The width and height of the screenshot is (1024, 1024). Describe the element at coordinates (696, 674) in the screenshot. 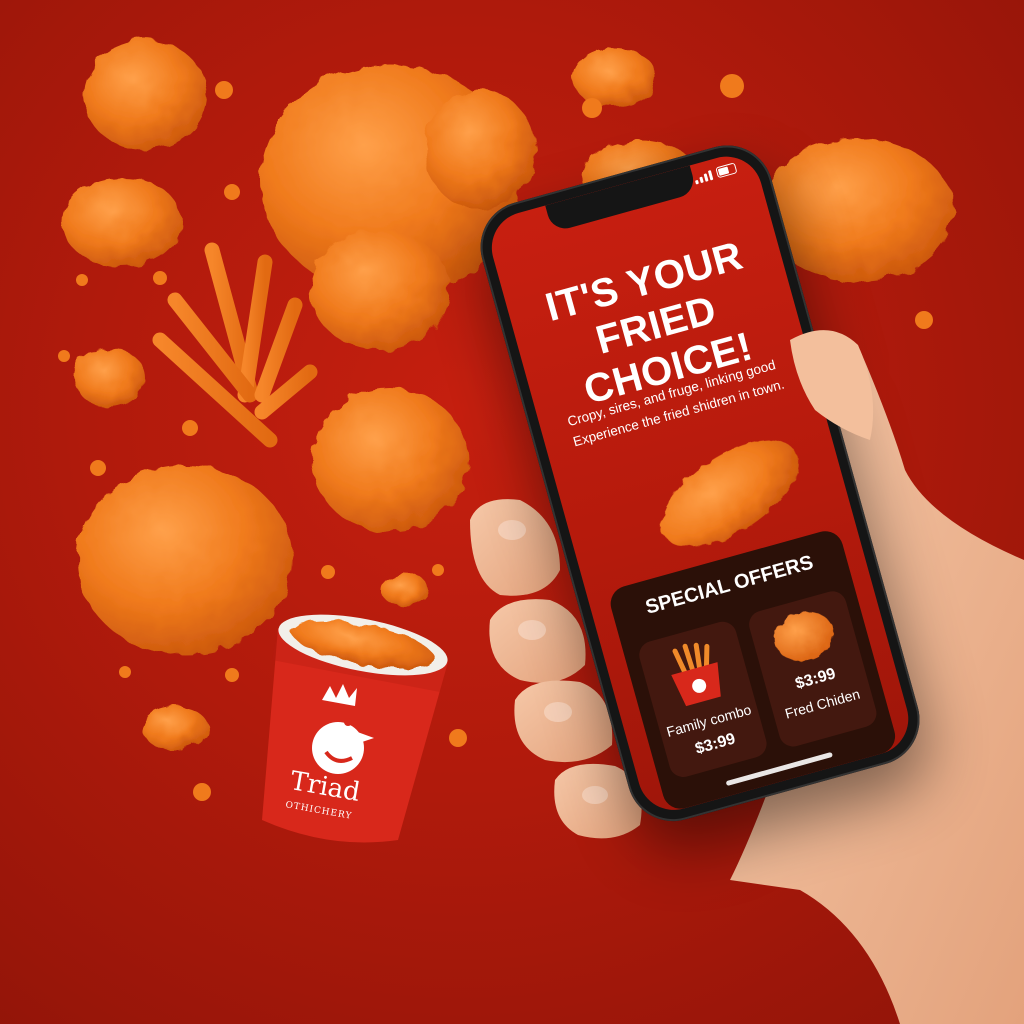

I see `fries-bucket-icon` at that location.